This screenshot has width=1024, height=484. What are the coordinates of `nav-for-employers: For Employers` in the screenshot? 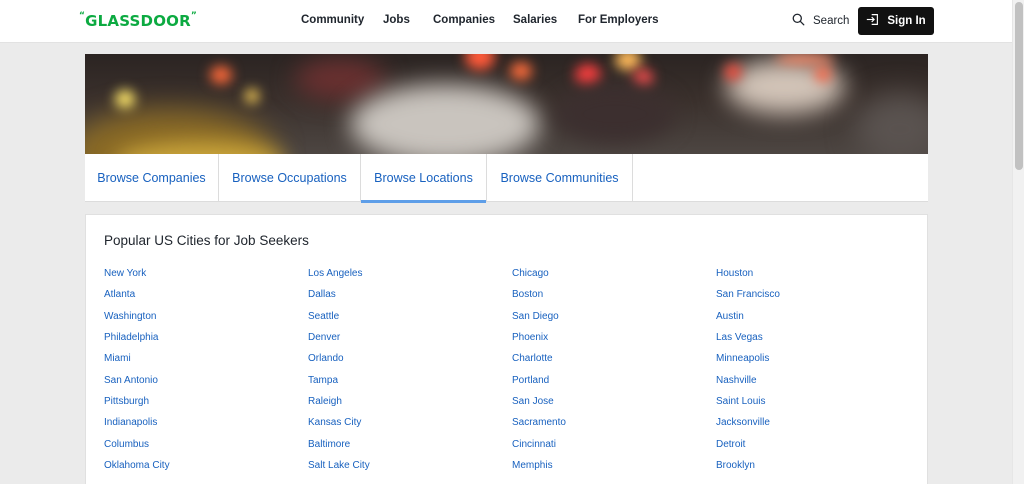 It's located at (618, 20).